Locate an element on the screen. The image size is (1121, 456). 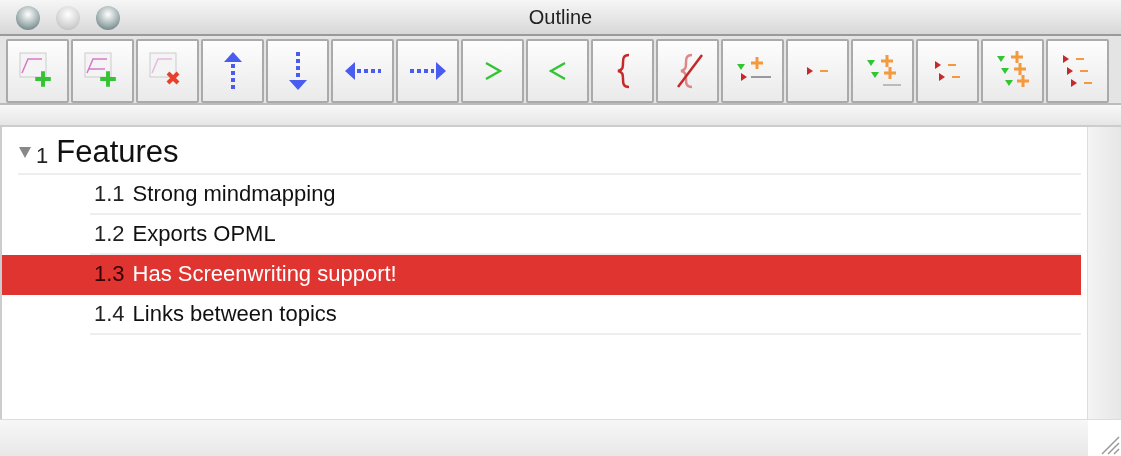
scrollbar is located at coordinates (1104, 273).